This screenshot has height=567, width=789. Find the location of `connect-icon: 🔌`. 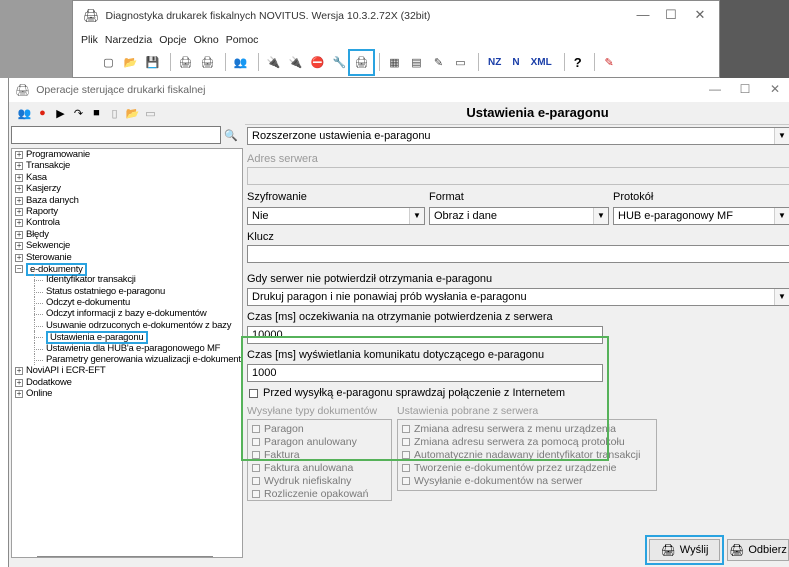

connect-icon: 🔌 is located at coordinates (273, 62).